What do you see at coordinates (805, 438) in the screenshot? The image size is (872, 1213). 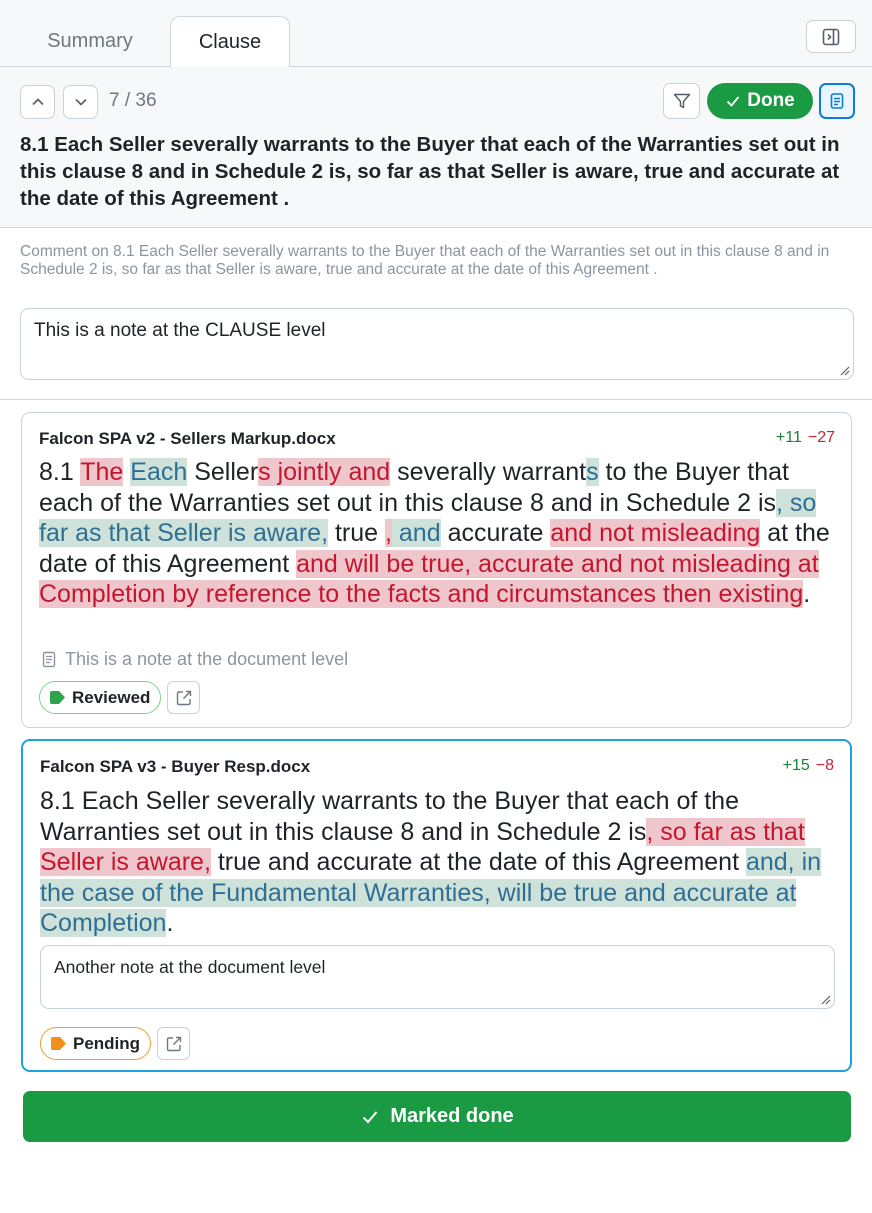 I see `diff-count: +11 −27` at bounding box center [805, 438].